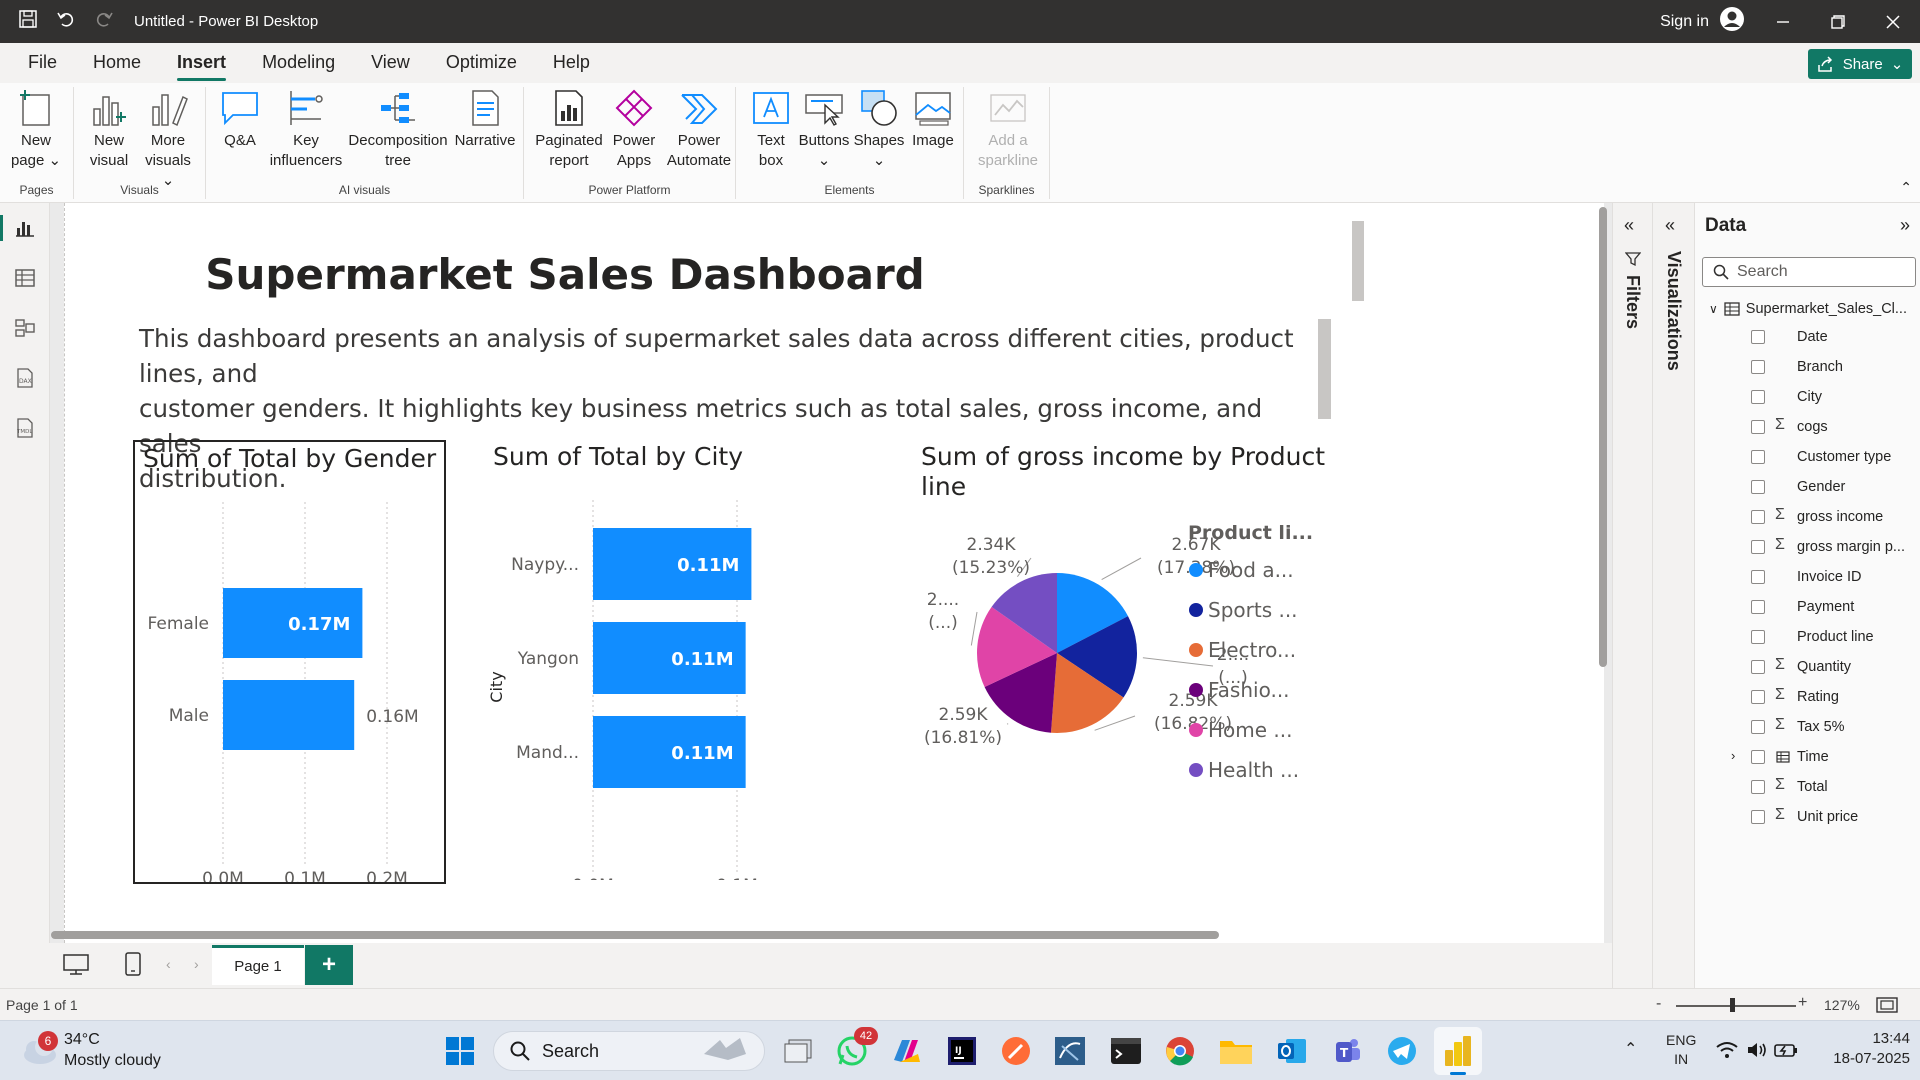 The height and width of the screenshot is (1080, 1920). Describe the element at coordinates (1324, 369) in the screenshot. I see `description-scrollbar` at that location.